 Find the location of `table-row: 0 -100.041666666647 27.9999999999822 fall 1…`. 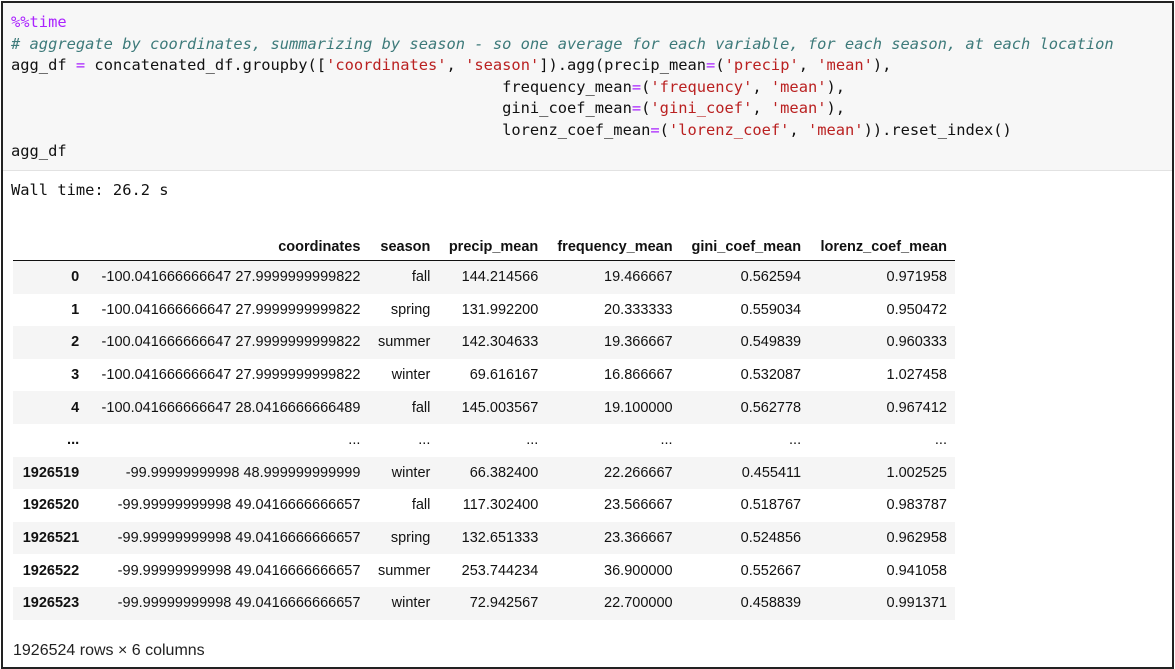

table-row: 0 -100.041666666647 27.9999999999822 fall 1… is located at coordinates (484, 277).